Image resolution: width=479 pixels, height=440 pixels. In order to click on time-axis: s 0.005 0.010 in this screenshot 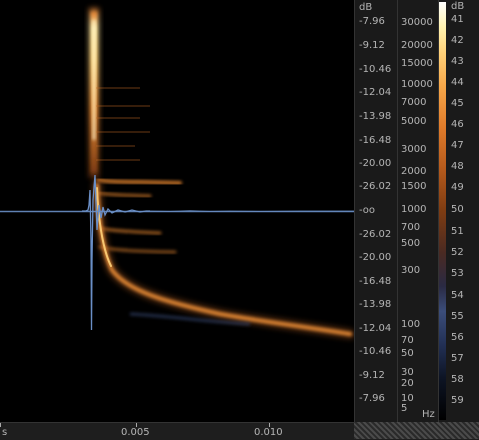, I will do `click(177, 431)`.